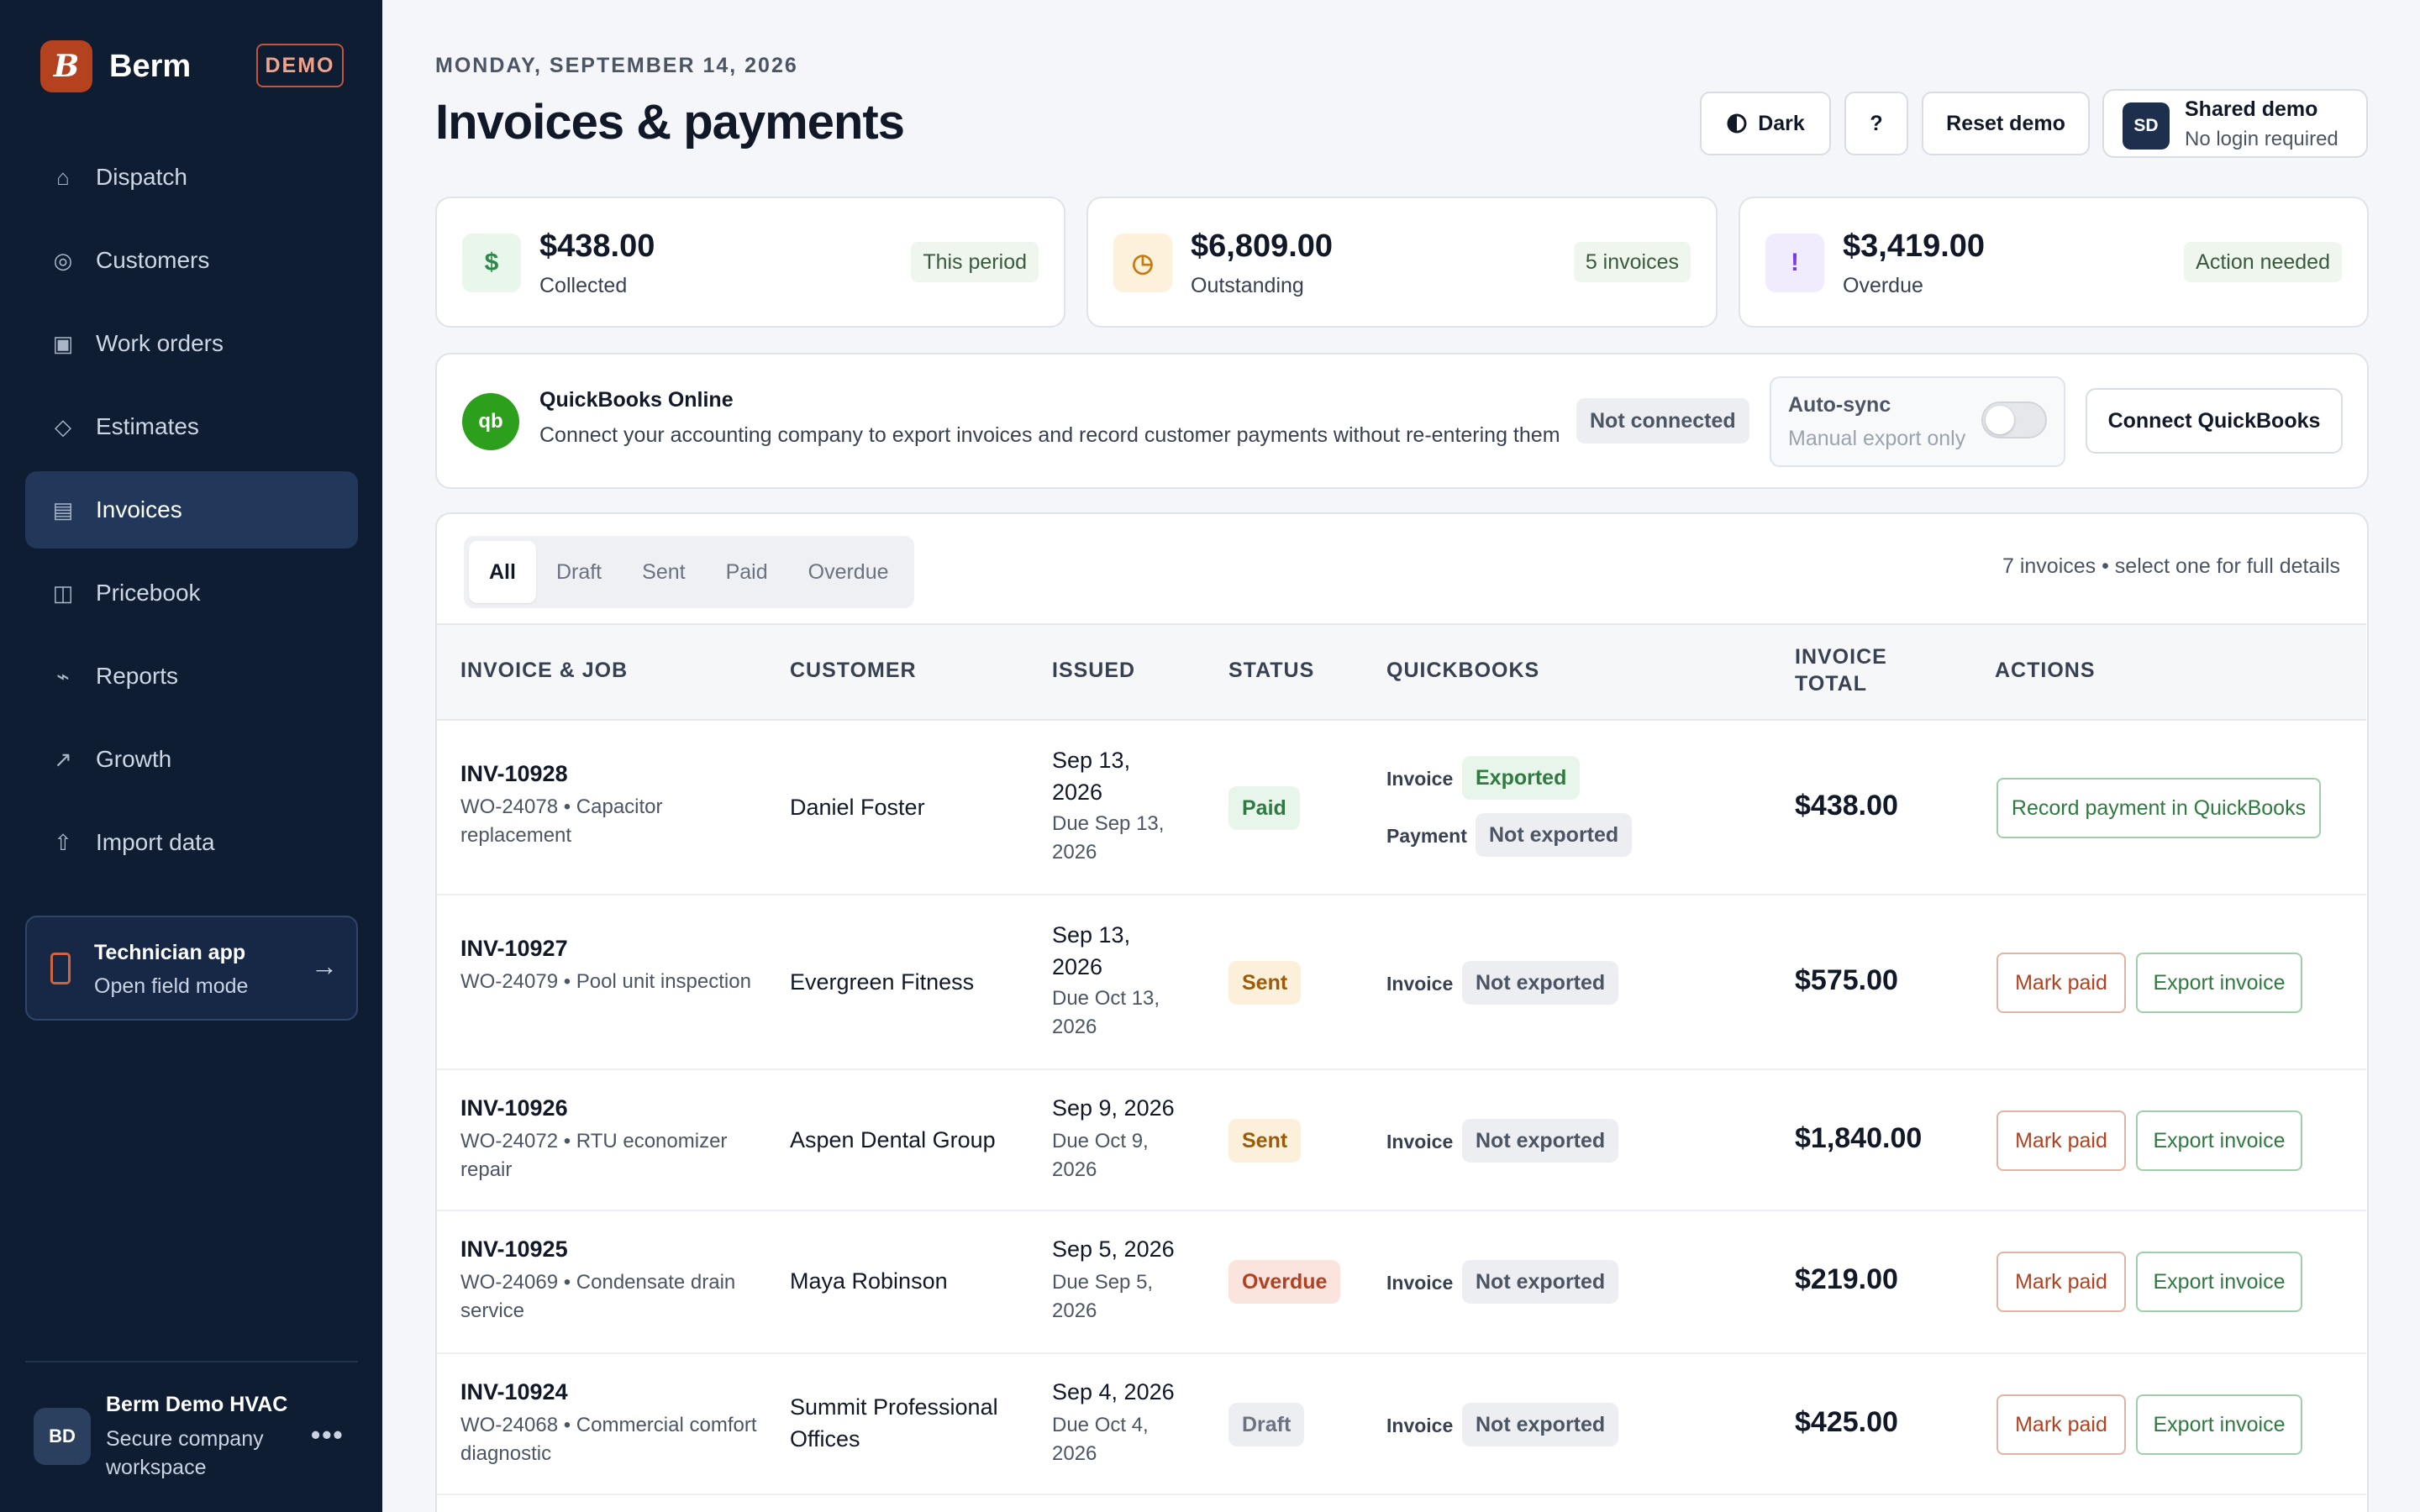 The image size is (2420, 1512). Describe the element at coordinates (1765, 123) in the screenshot. I see `dark-mode-button: Dark` at that location.